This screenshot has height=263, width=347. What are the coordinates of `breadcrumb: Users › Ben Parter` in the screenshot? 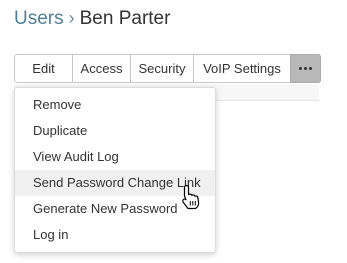 It's located at (92, 18).